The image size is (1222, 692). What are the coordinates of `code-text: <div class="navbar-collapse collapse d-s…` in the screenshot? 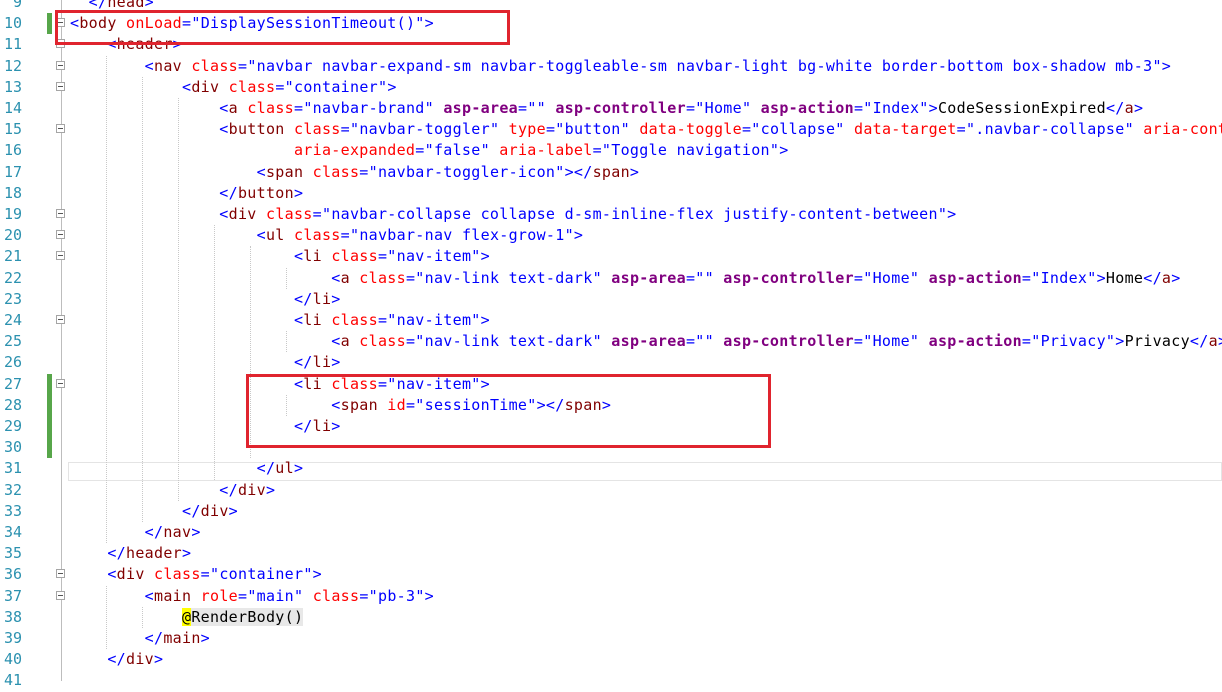 It's located at (513, 214).